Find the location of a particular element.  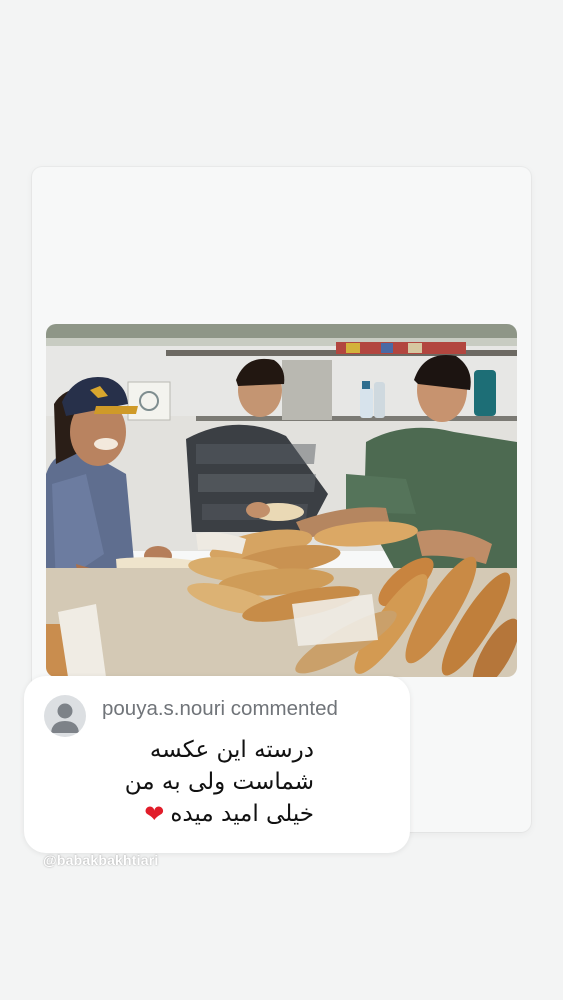

comment-line-1: درسته این عکسه is located at coordinates (231, 750).